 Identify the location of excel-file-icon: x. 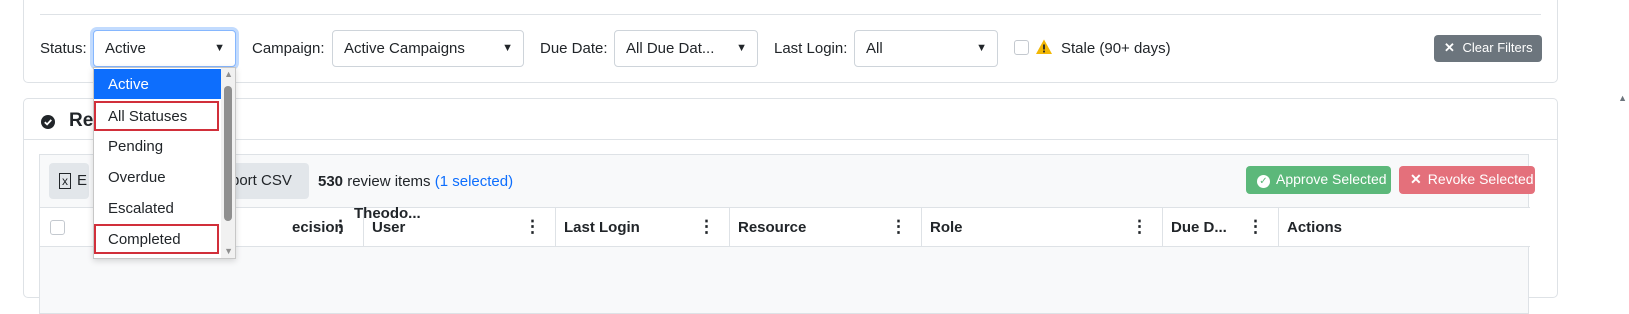
(65, 181).